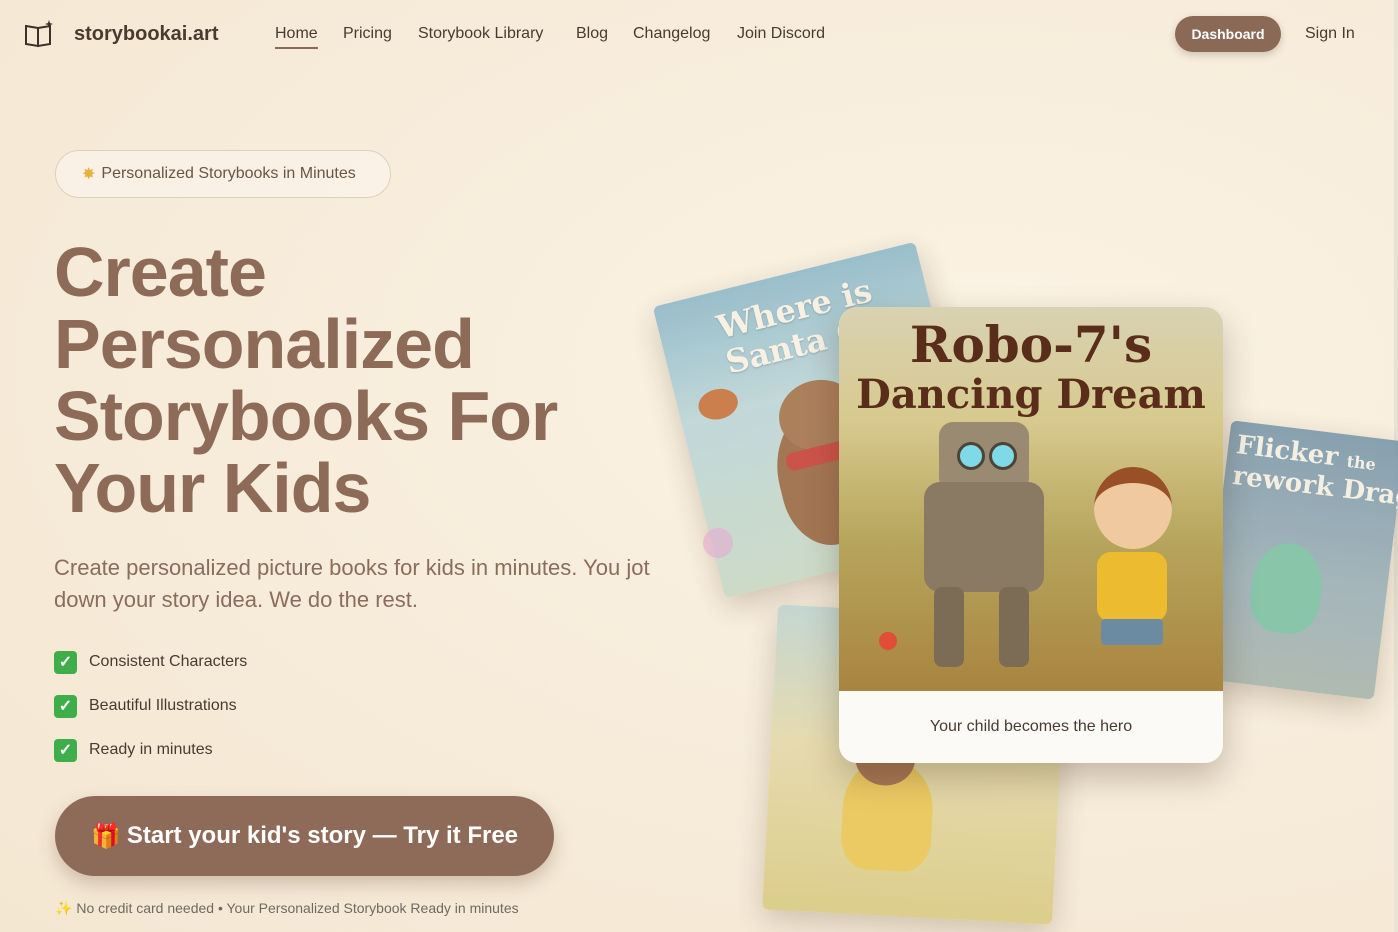 Image resolution: width=1398 pixels, height=932 pixels. Describe the element at coordinates (296, 37) in the screenshot. I see `nav-home: Home` at that location.